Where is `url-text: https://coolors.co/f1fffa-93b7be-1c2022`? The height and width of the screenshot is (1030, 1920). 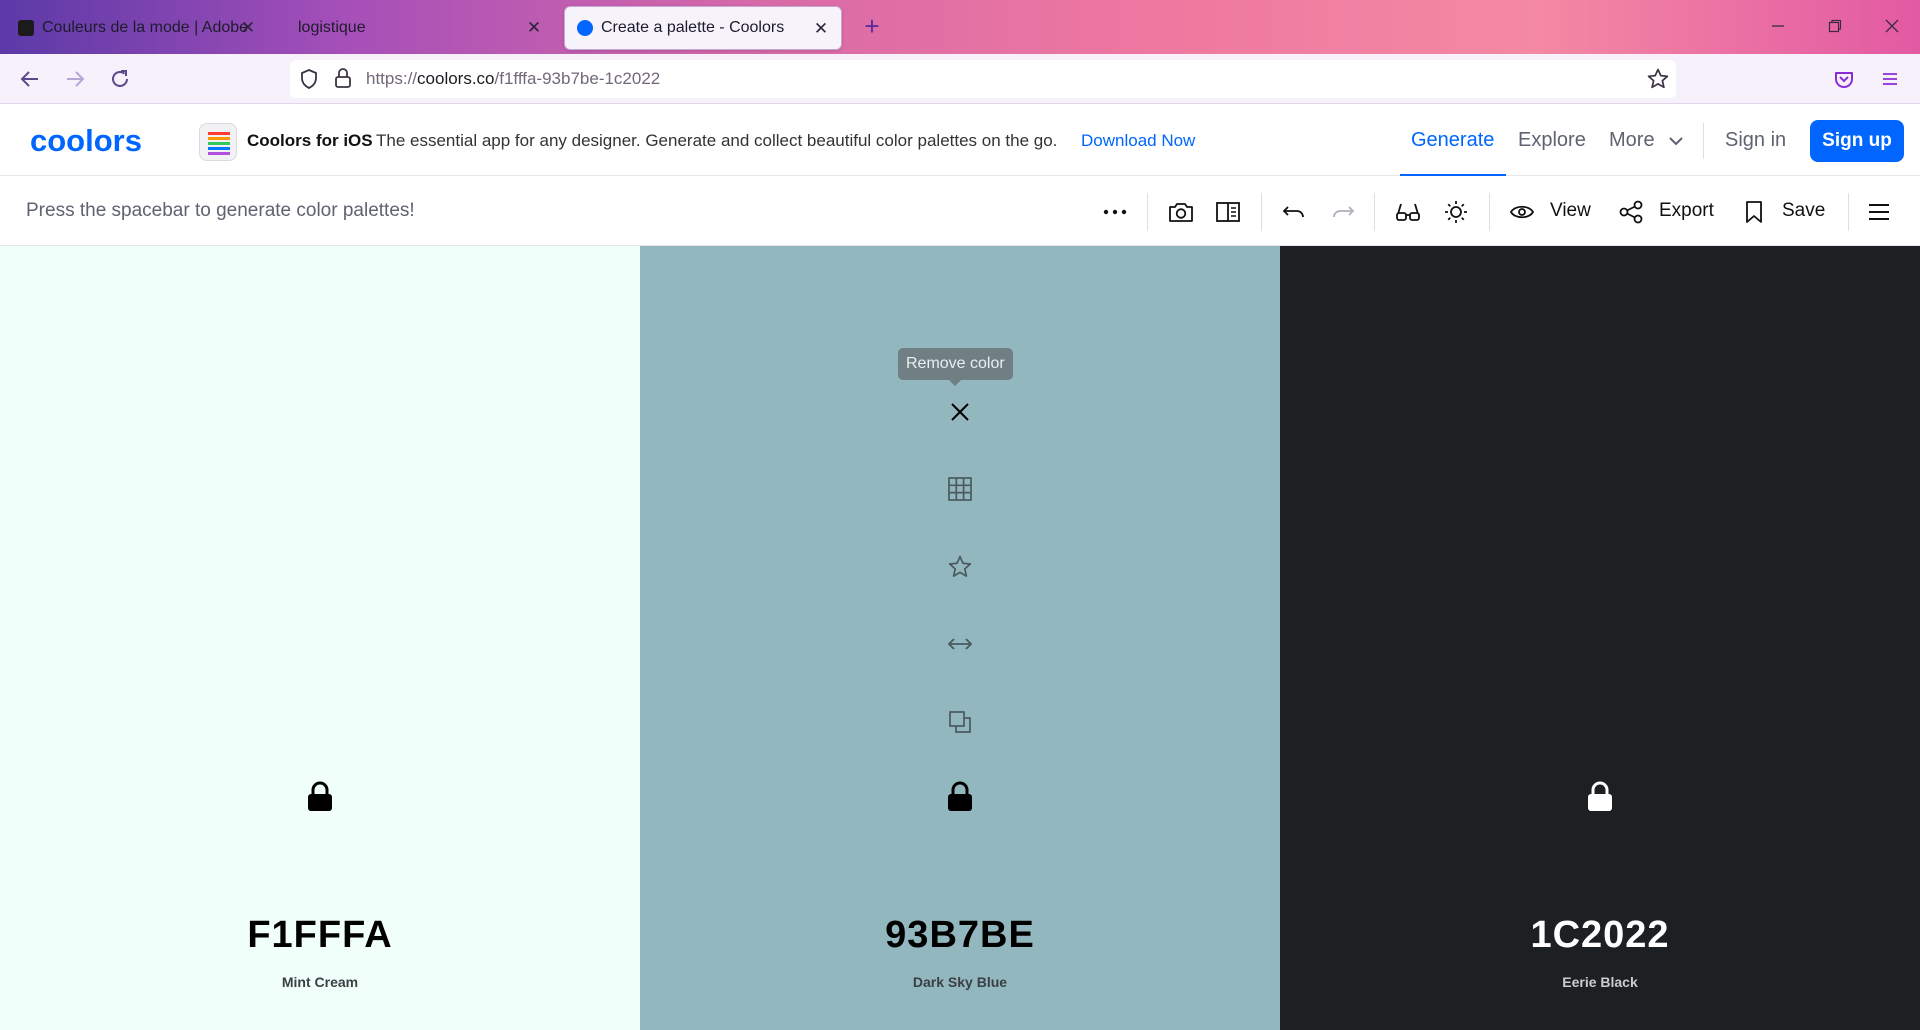 url-text: https://coolors.co/f1fffa-93b7be-1c2022 is located at coordinates (513, 79).